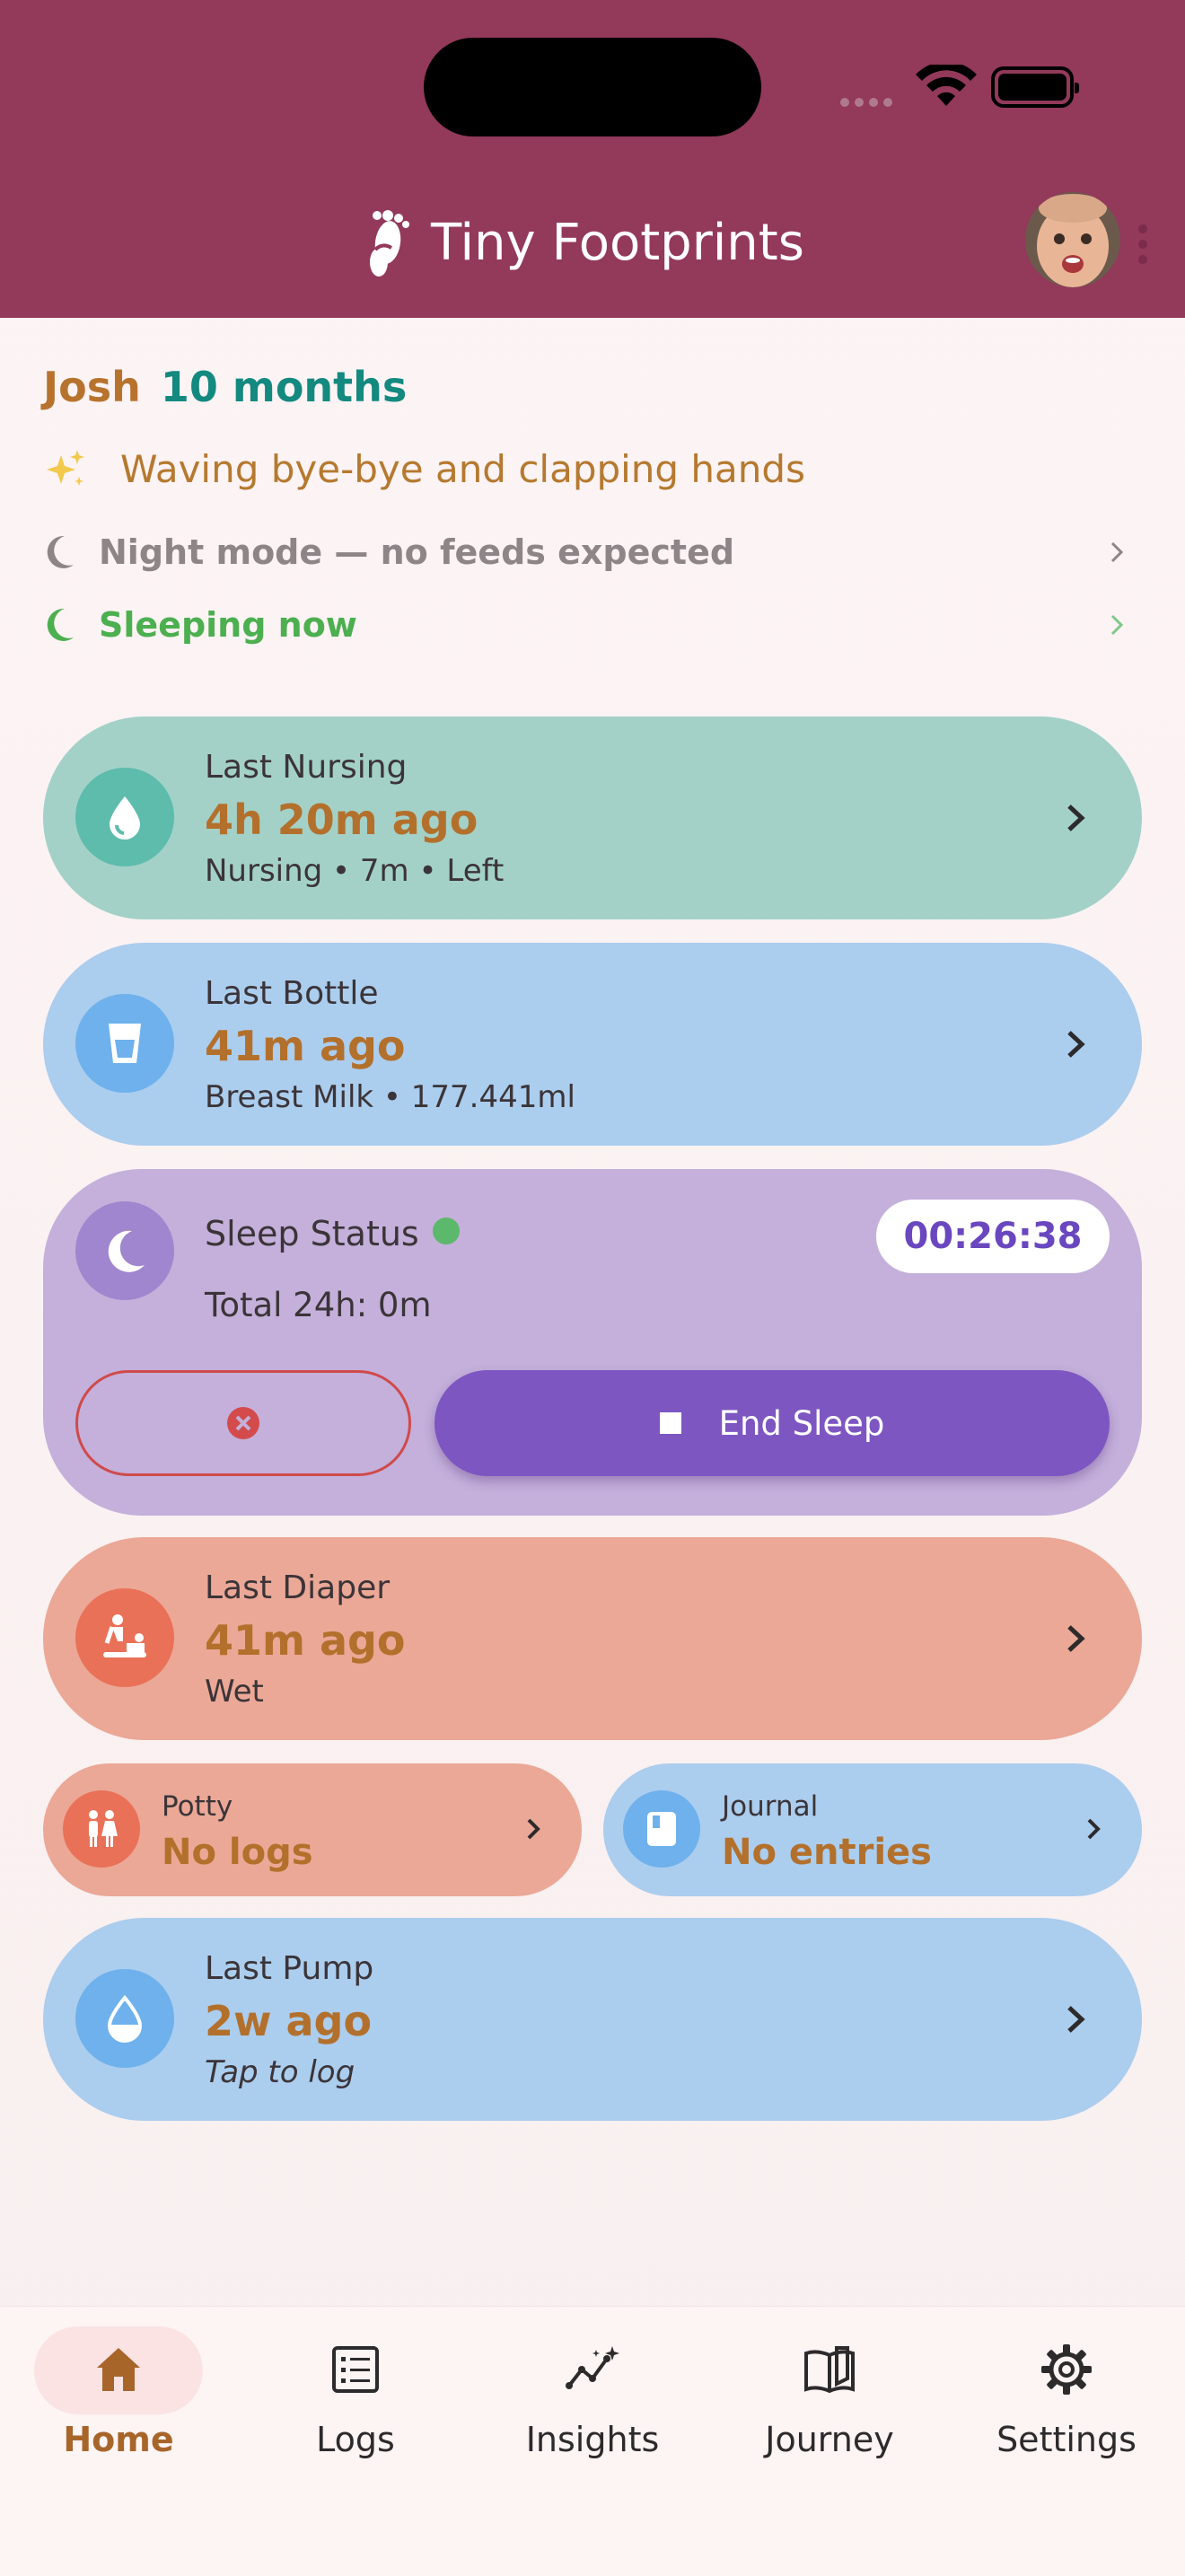  I want to click on potty-title: Potty, so click(197, 1806).